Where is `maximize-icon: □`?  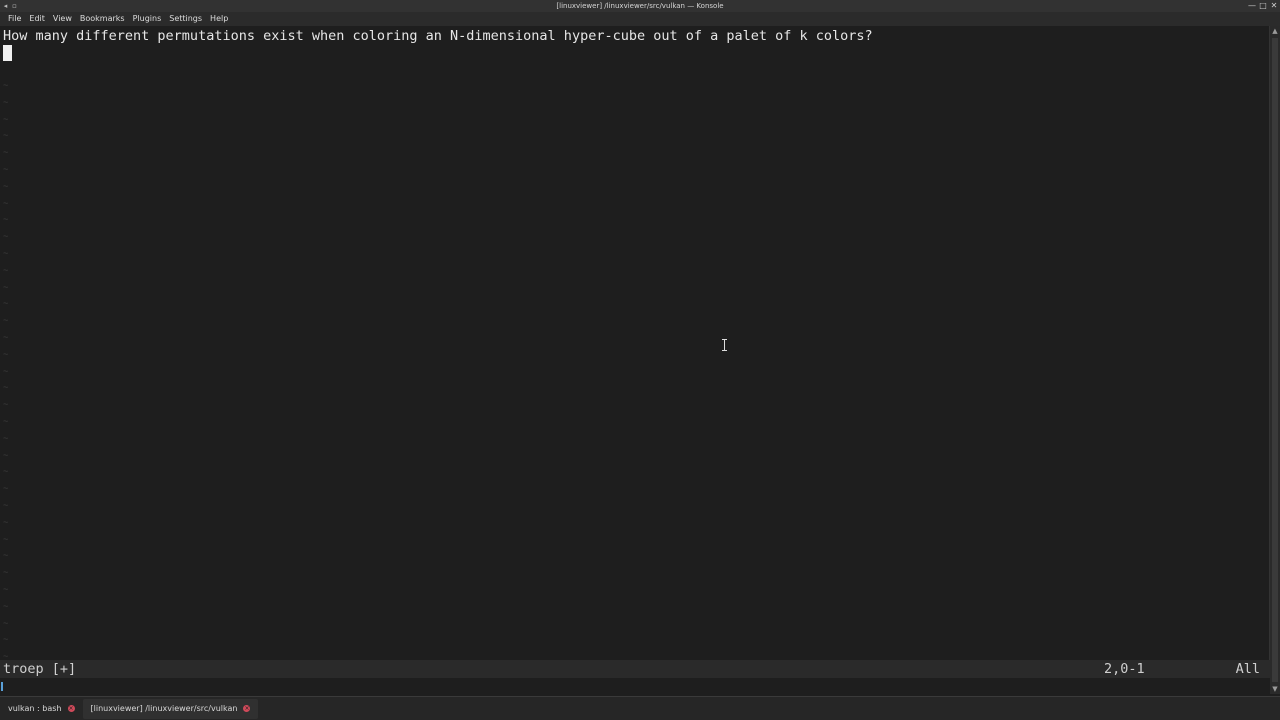
maximize-icon: □ is located at coordinates (1263, 6).